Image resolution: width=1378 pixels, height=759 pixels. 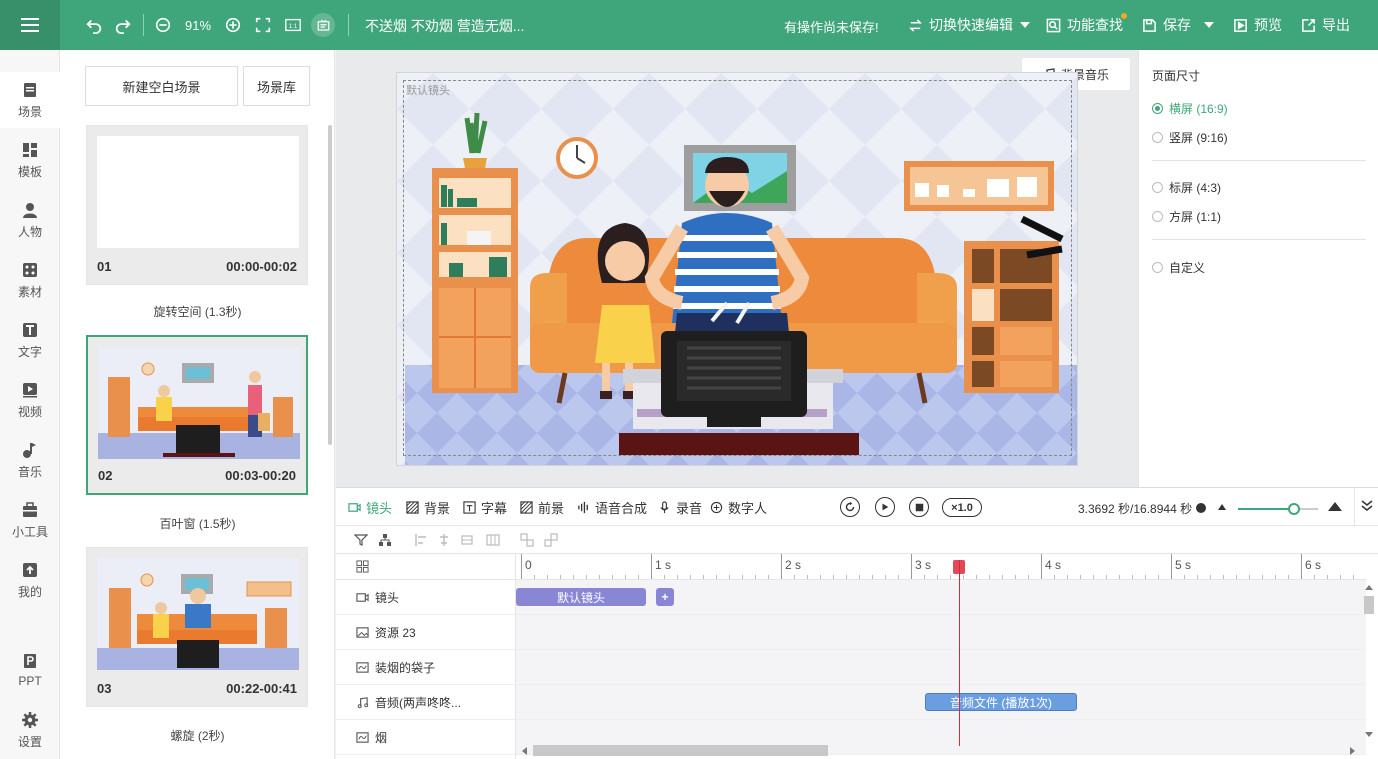 I want to click on save-button: 保存, so click(x=1166, y=25).